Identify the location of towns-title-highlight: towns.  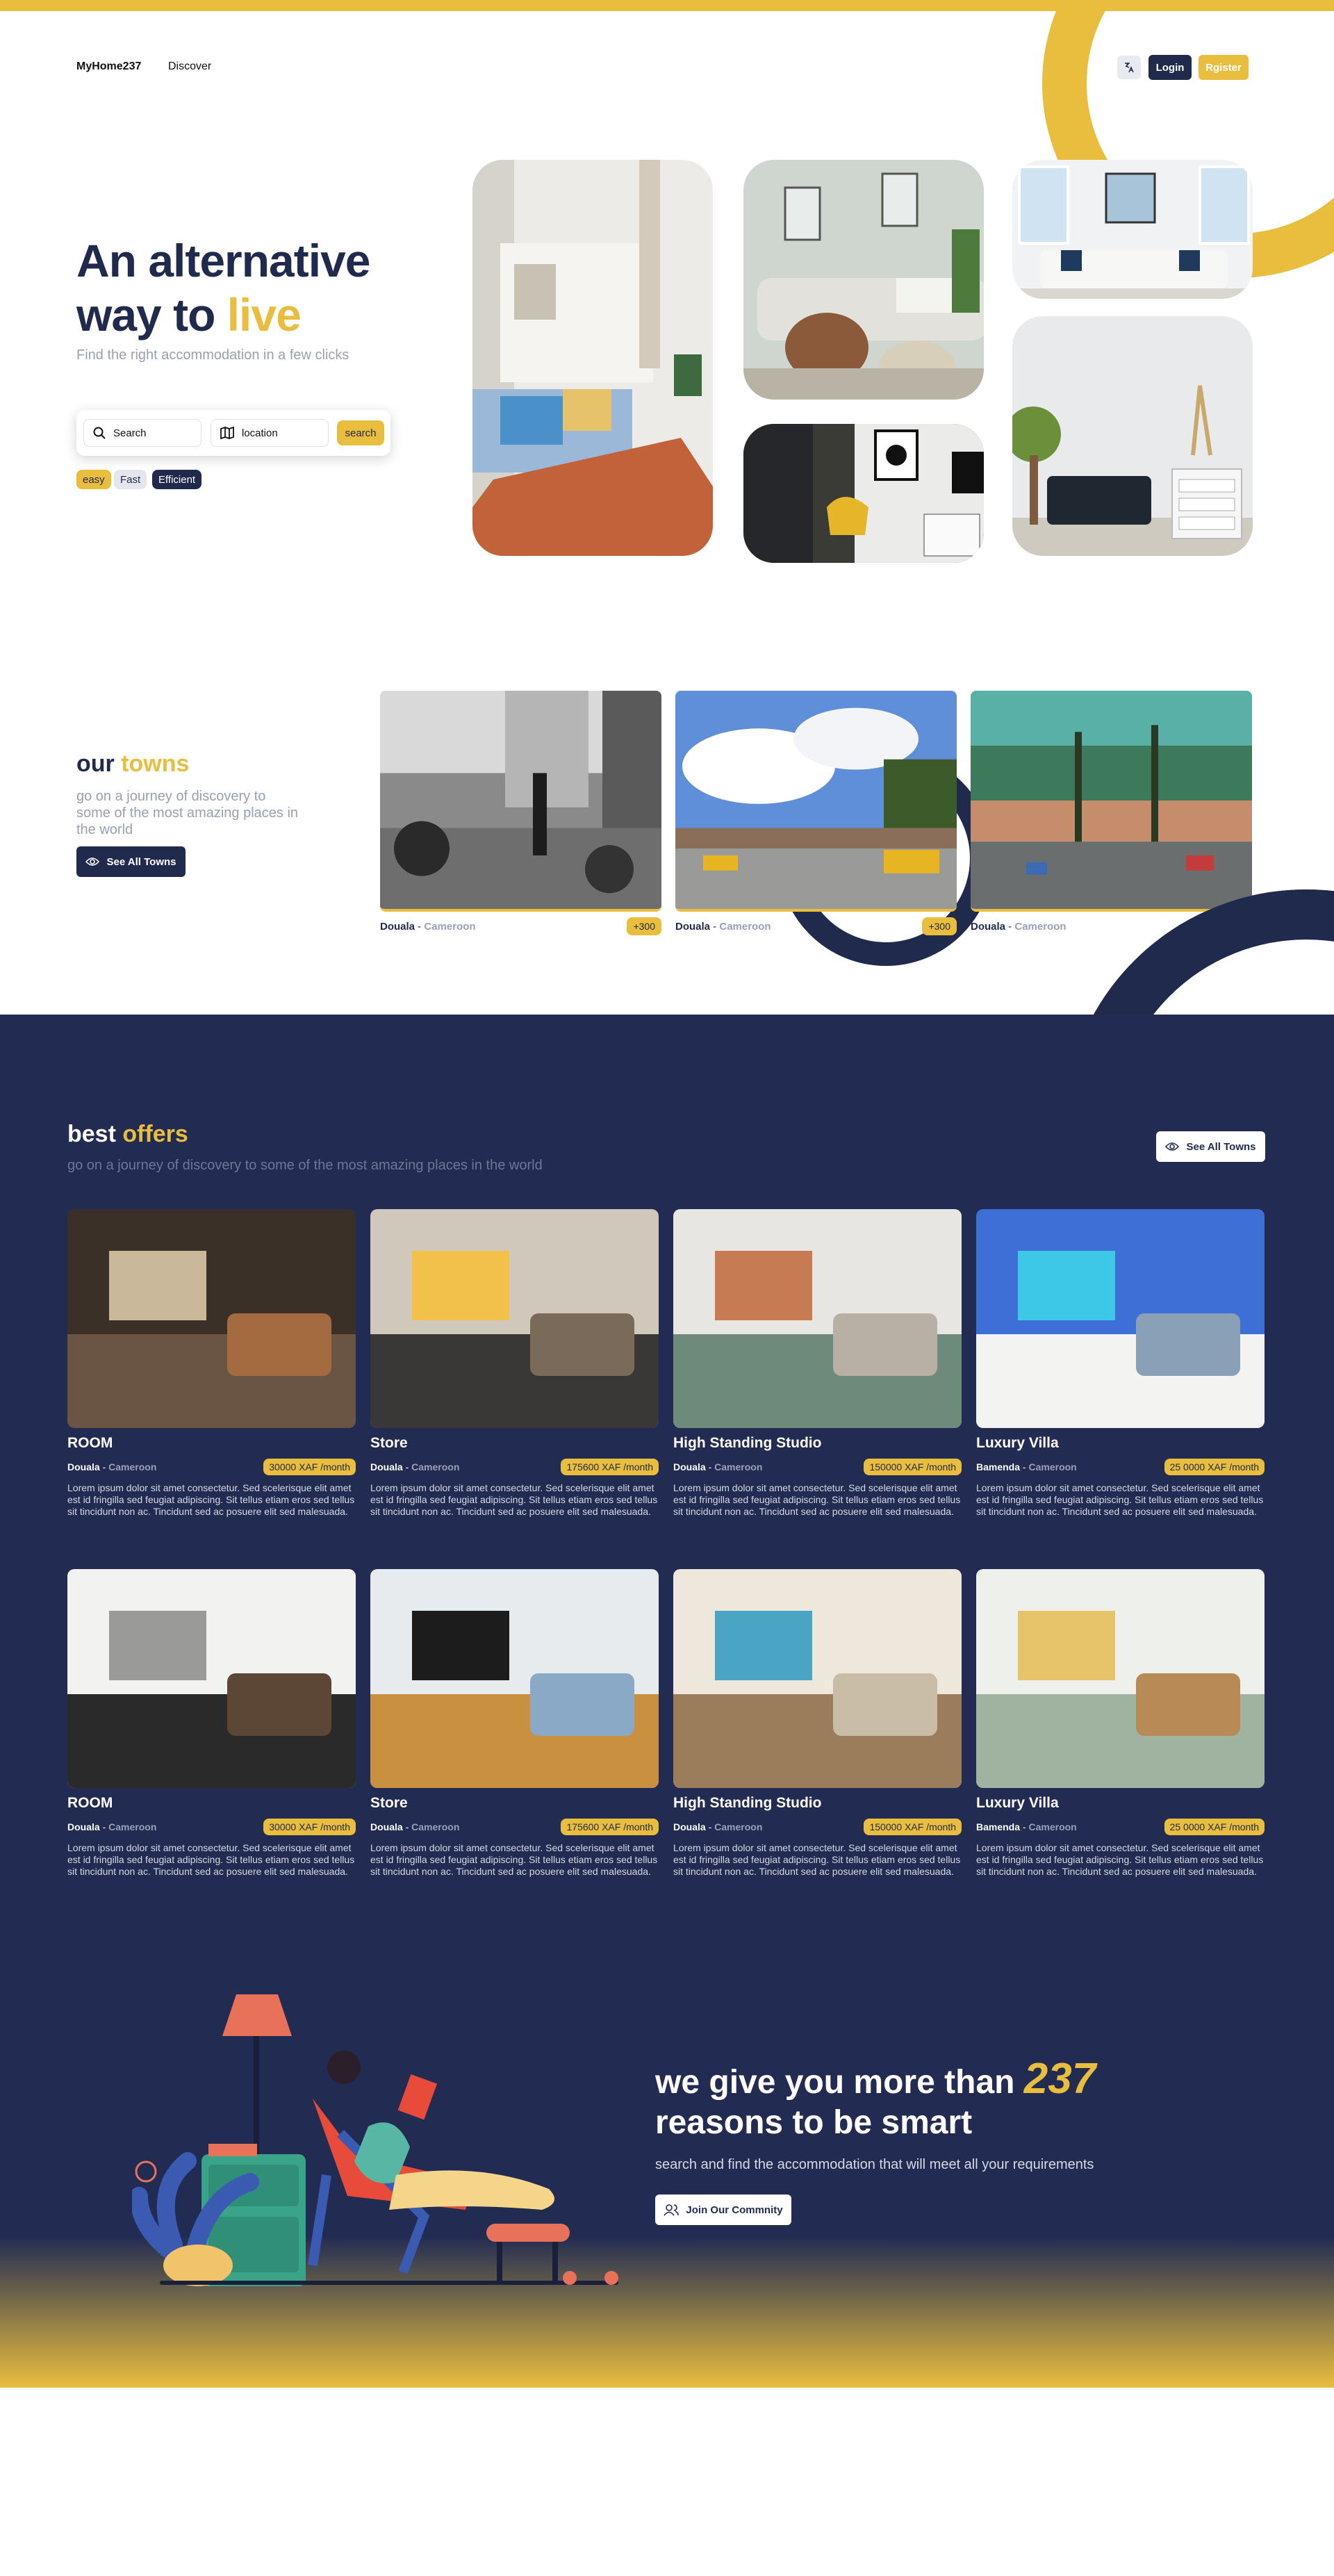
(156, 763).